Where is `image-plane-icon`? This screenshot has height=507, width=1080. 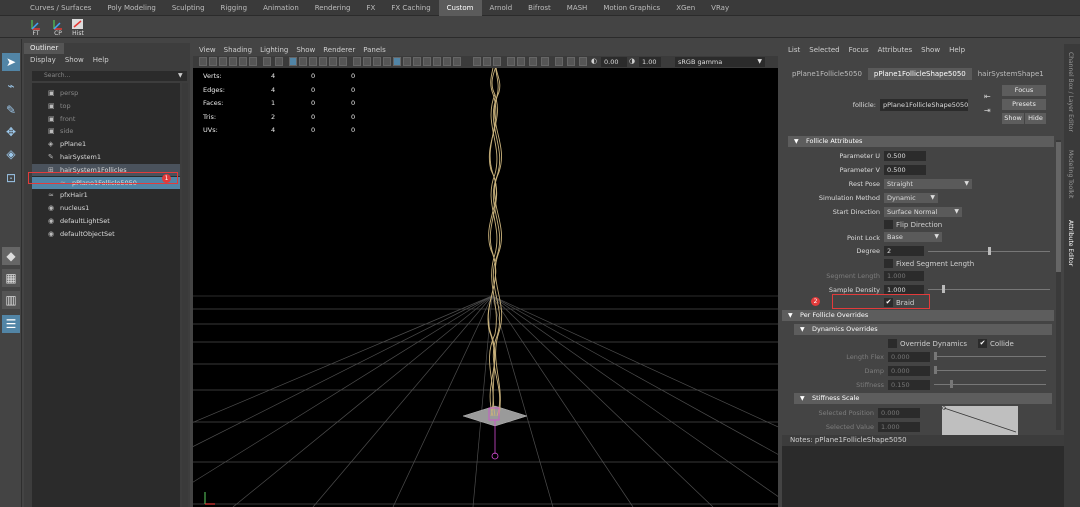 image-plane-icon is located at coordinates (233, 61).